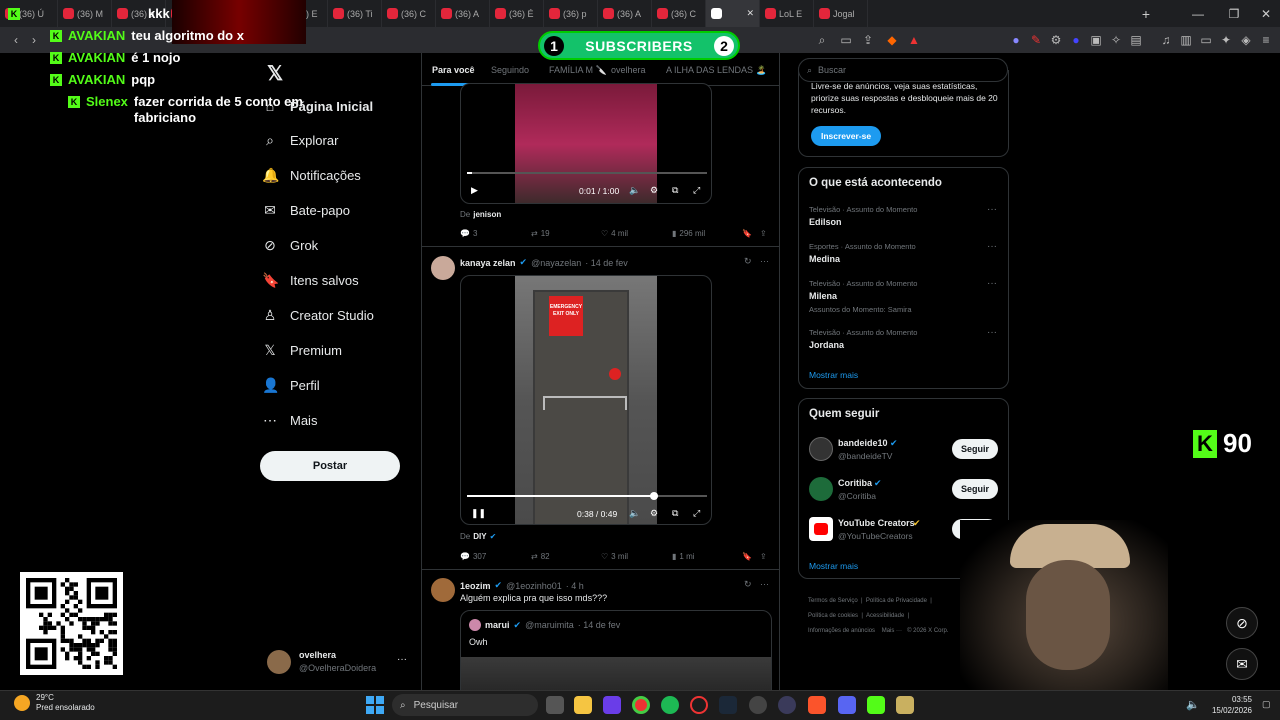 This screenshot has width=1280, height=720. I want to click on start-button, so click(375, 705).